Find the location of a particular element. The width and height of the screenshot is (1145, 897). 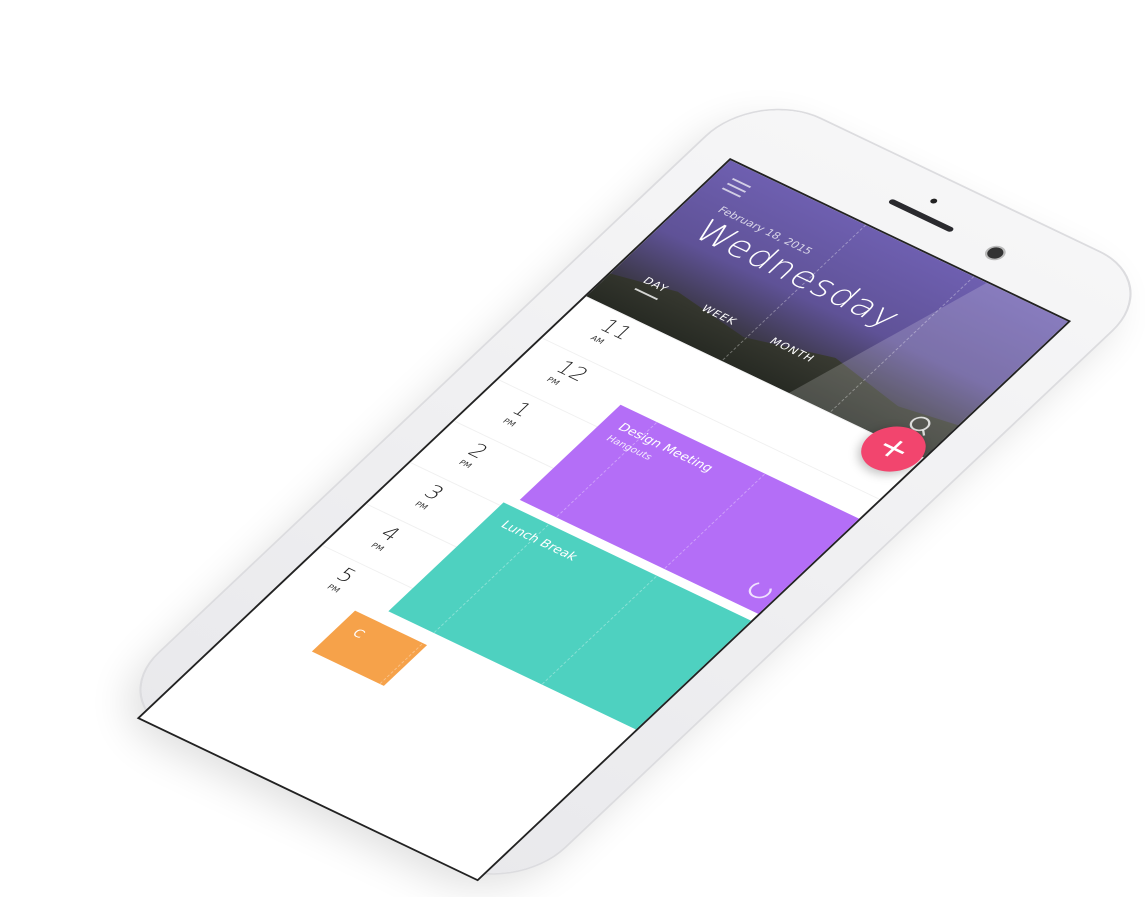

event-title: C is located at coordinates (358, 634).